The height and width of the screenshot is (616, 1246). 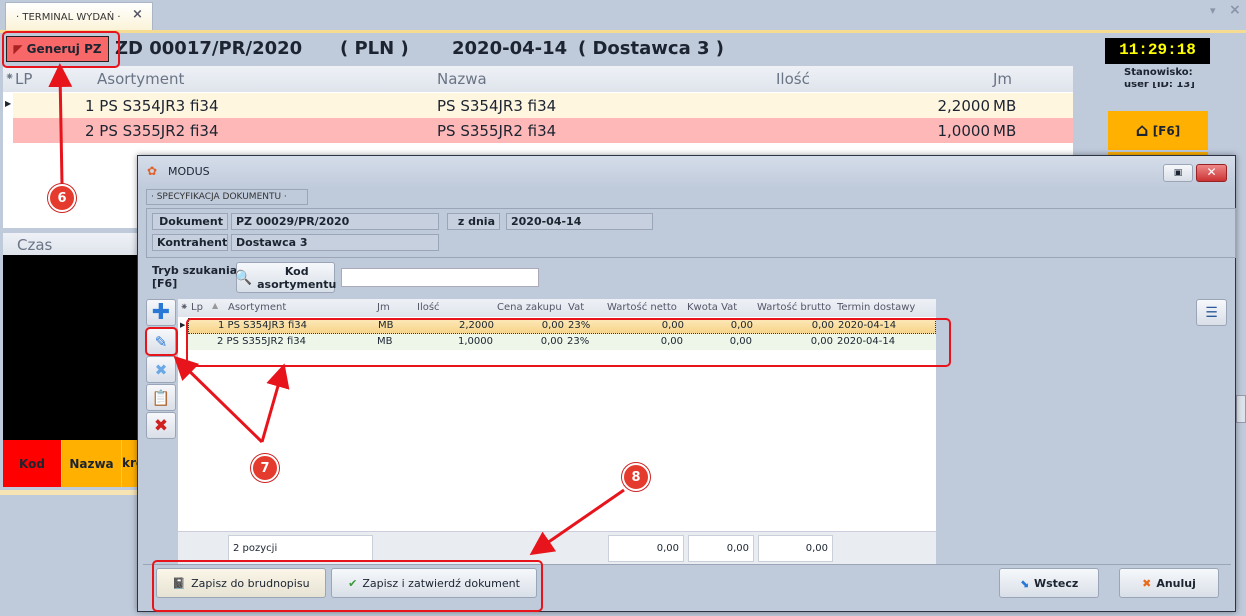 I want to click on annotation-6: 6, so click(x=62, y=198).